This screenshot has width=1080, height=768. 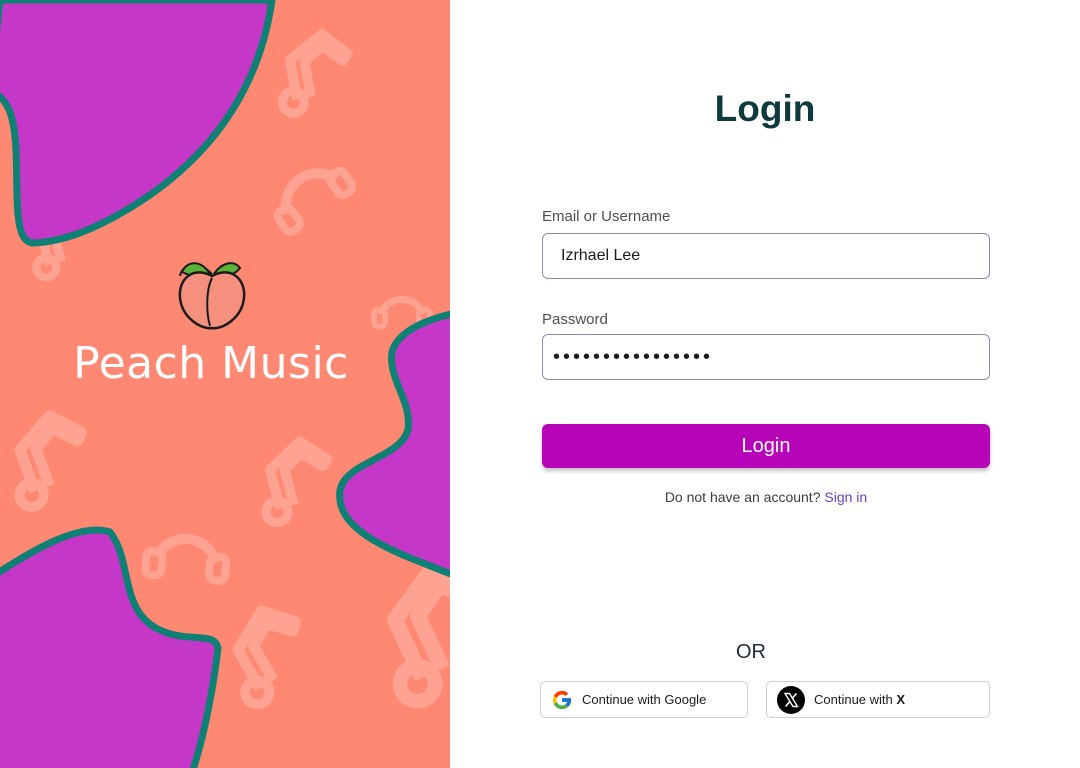 I want to click on app-name: Peach Music, so click(x=211, y=363).